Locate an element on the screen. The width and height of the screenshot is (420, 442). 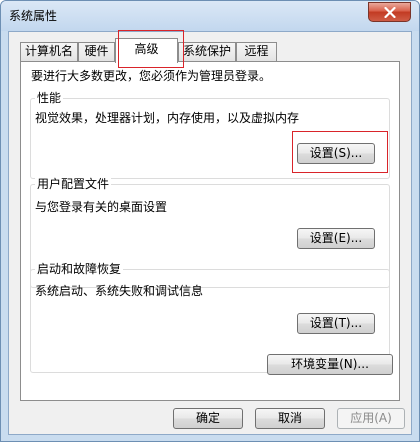
tab-advanced: 高级 is located at coordinates (146, 50).